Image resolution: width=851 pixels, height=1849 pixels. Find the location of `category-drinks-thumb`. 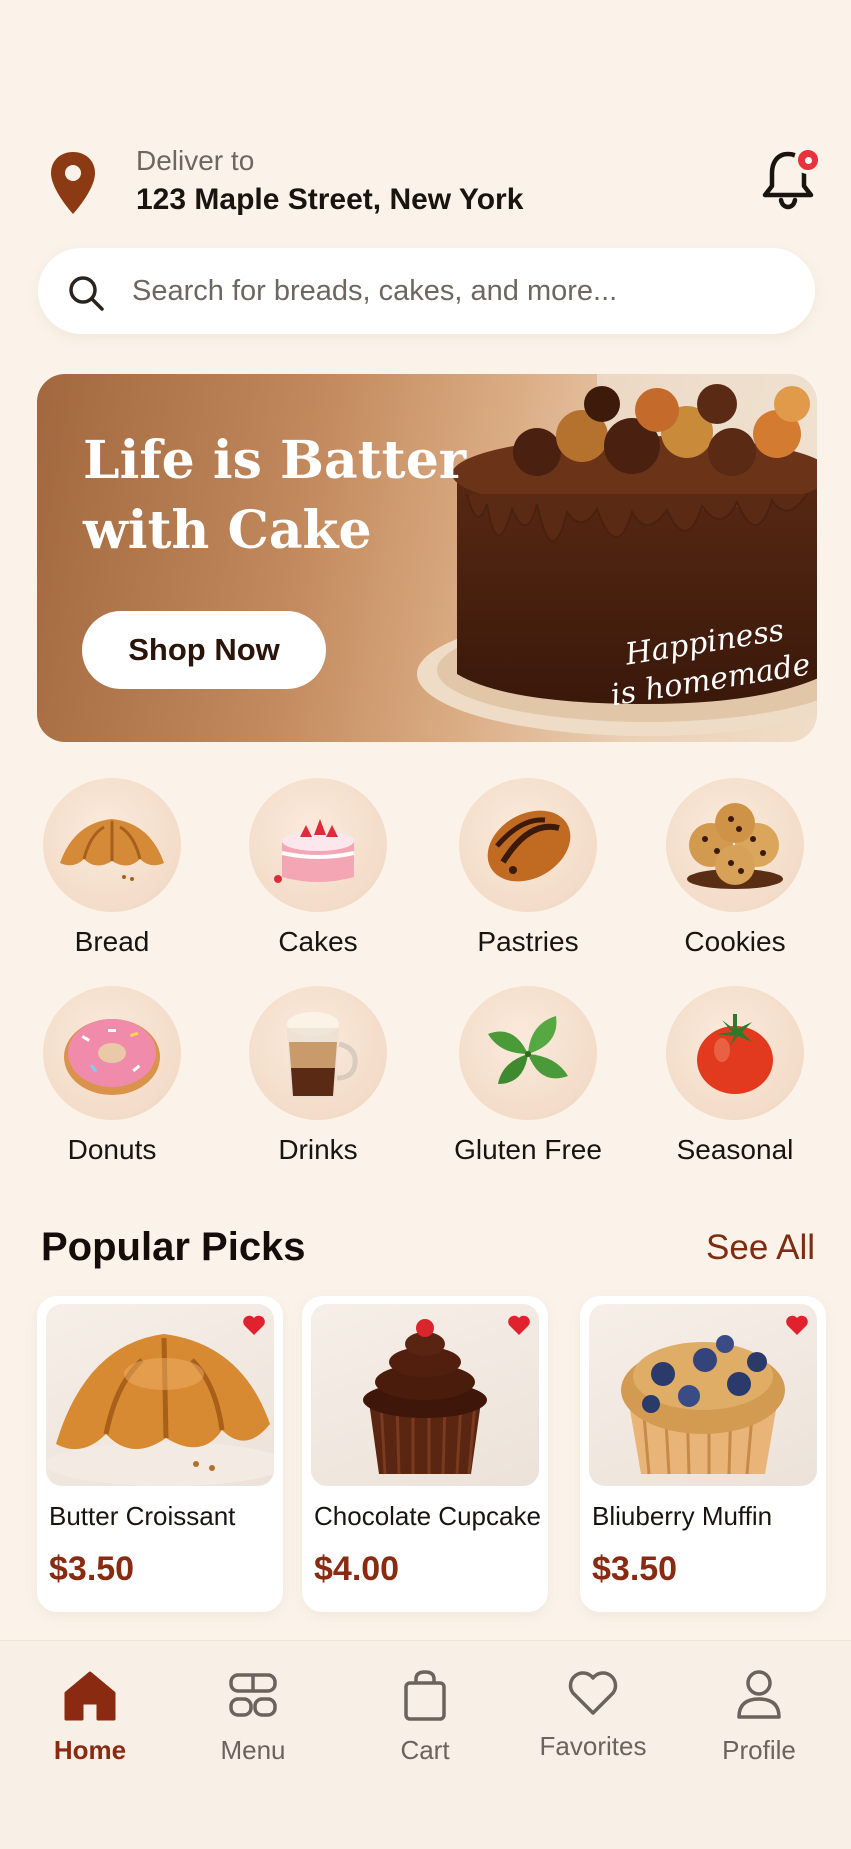

category-drinks-thumb is located at coordinates (318, 1053).